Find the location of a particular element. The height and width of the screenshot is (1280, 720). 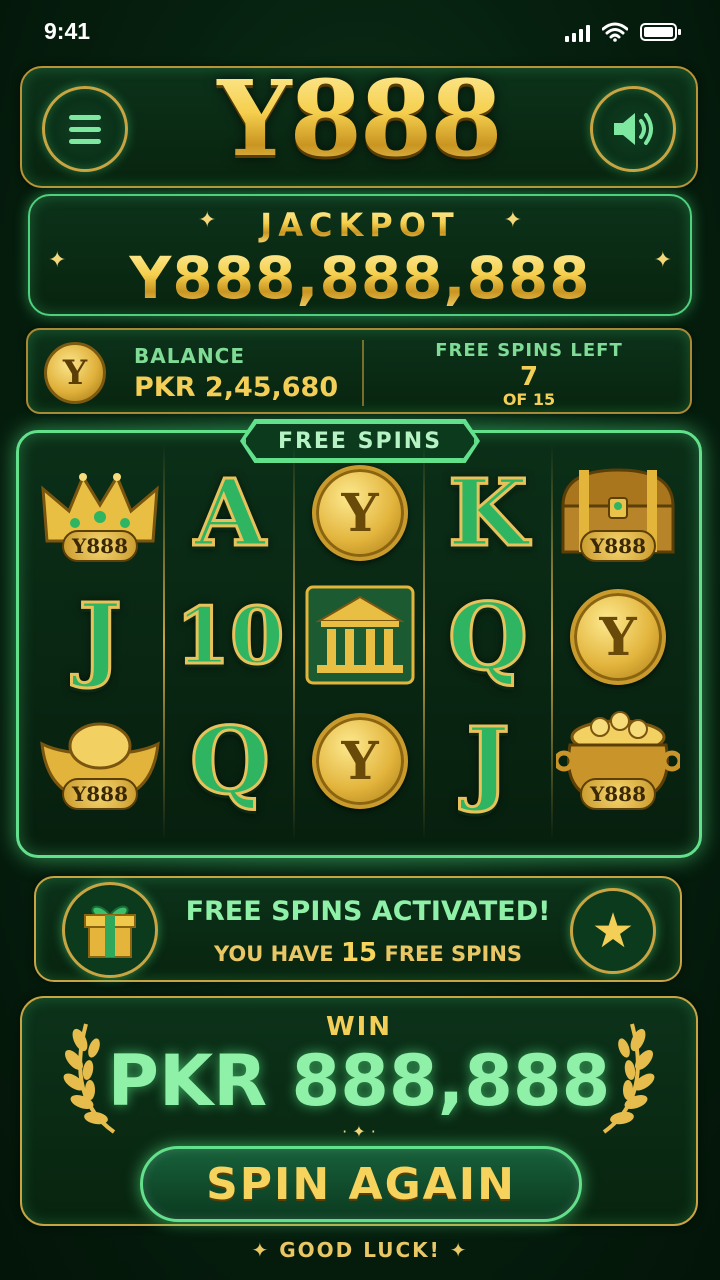

signal-icon is located at coordinates (577, 33).